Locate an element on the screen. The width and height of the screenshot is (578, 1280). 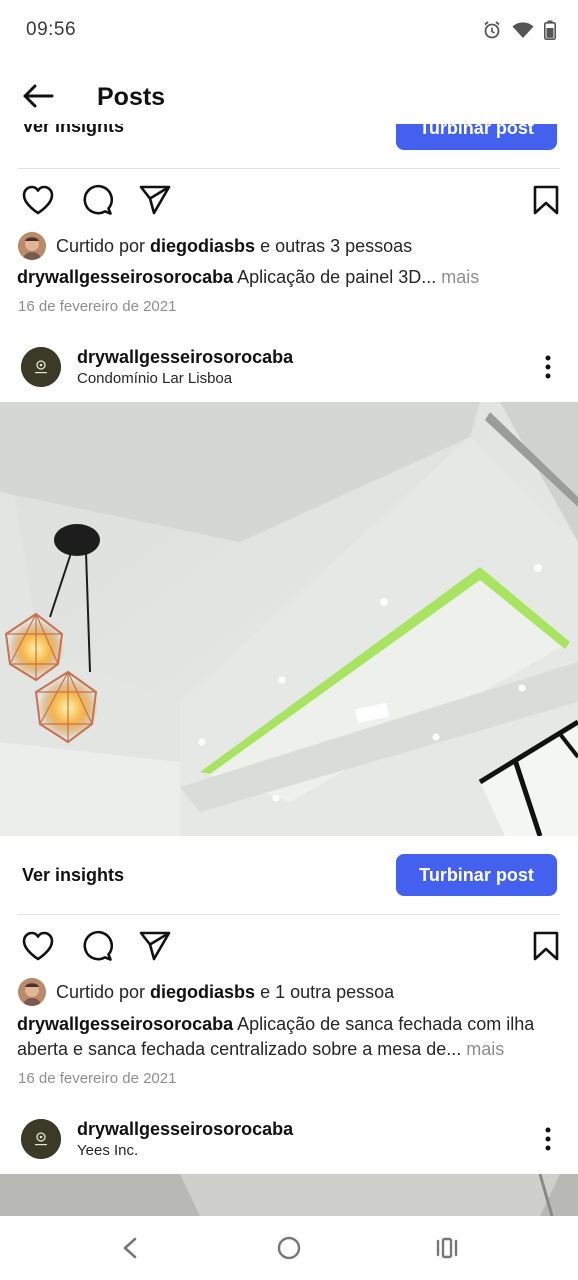
nav-back-button is located at coordinates (130, 1248).